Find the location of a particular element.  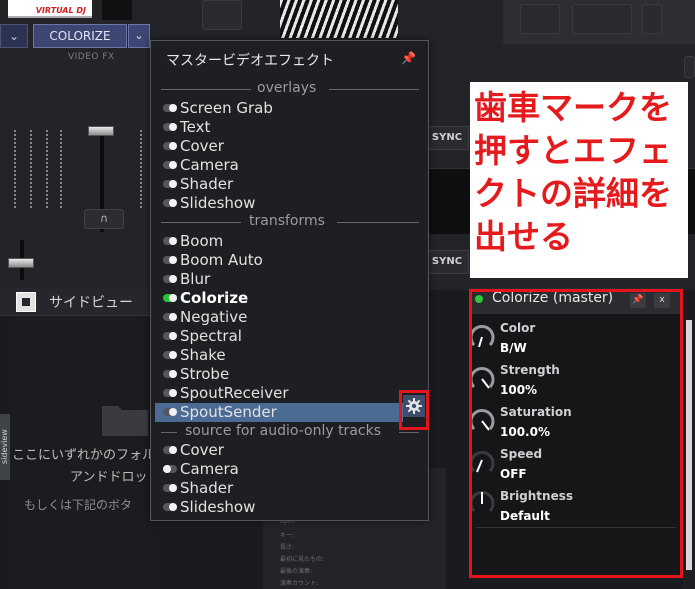

app-logo: VIRTUAL DJ is located at coordinates (50, 9).